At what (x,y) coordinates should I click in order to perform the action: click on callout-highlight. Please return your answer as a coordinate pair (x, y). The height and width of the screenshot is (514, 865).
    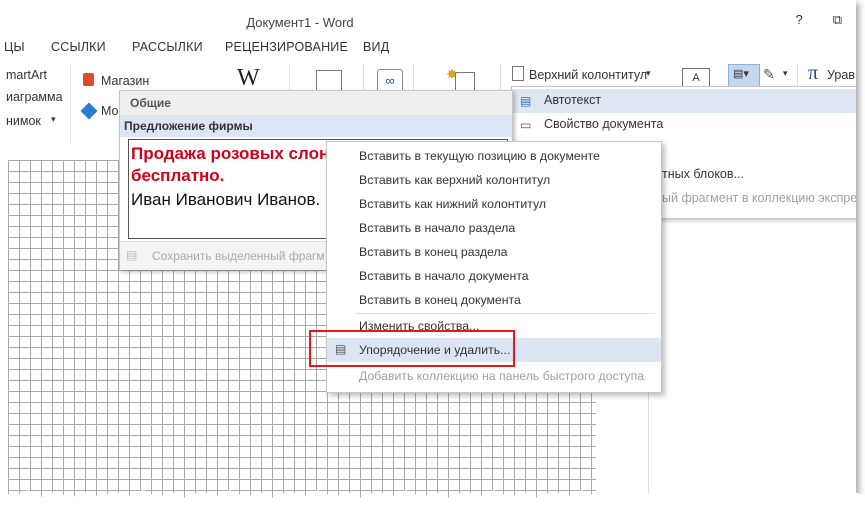
    Looking at the image, I should click on (412, 348).